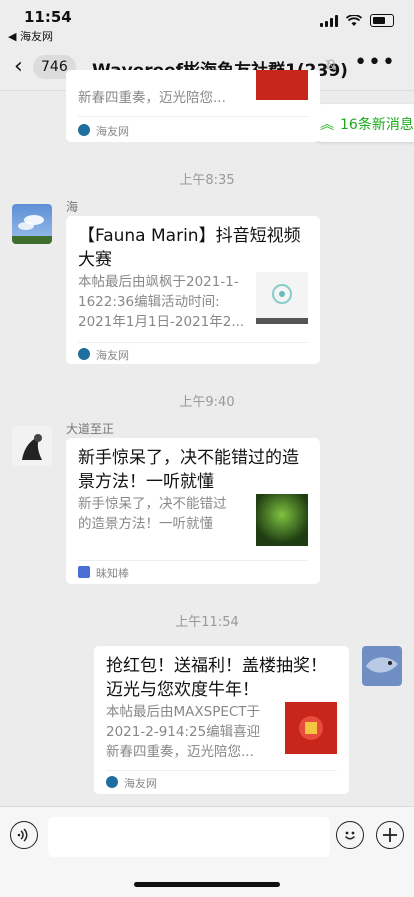  What do you see at coordinates (189, 248) in the screenshot?
I see `card-title: 【Fauna Marin】抖音短视频 大赛` at bounding box center [189, 248].